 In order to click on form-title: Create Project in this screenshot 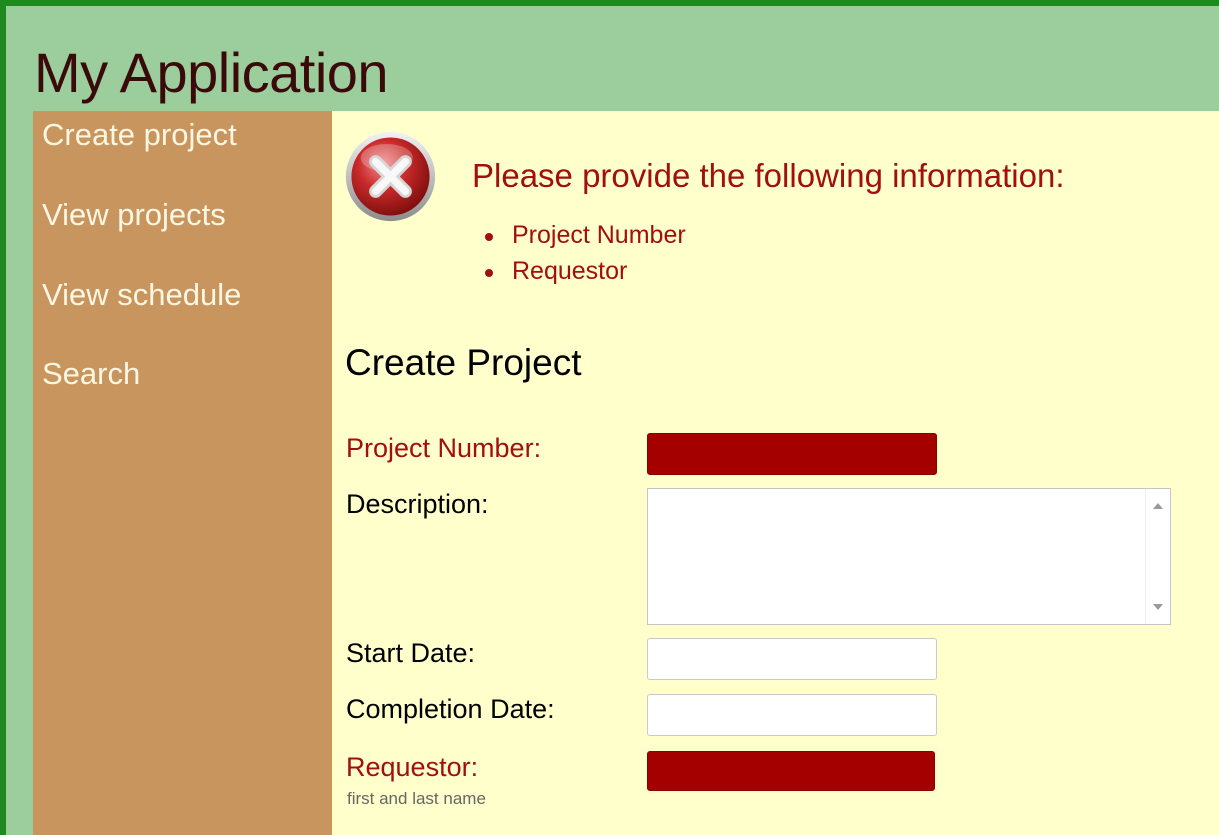, I will do `click(463, 362)`.